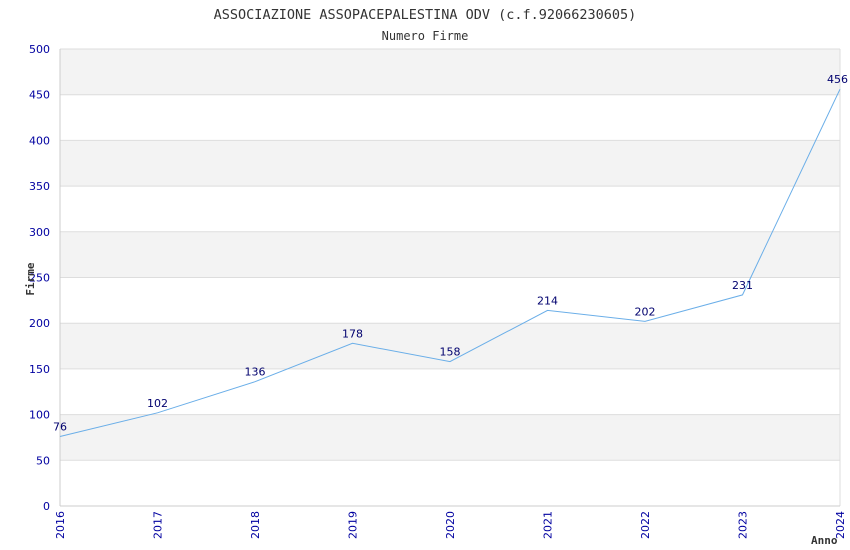  What do you see at coordinates (353, 525) in the screenshot?
I see `x-tick-label: 2019` at bounding box center [353, 525].